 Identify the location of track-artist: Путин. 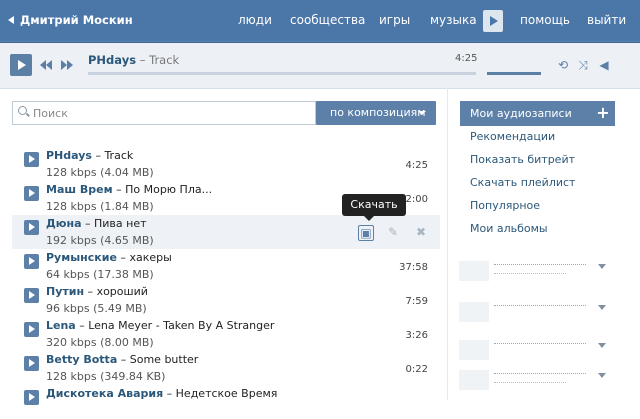
(65, 291).